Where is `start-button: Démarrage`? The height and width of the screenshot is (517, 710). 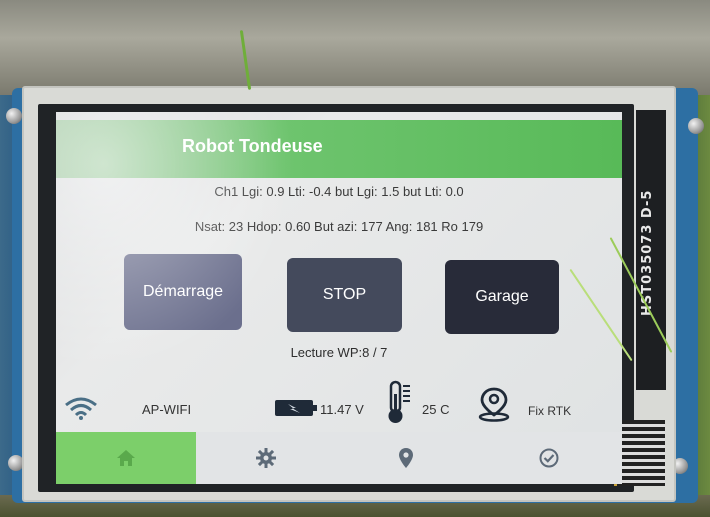
start-button: Démarrage is located at coordinates (183, 292).